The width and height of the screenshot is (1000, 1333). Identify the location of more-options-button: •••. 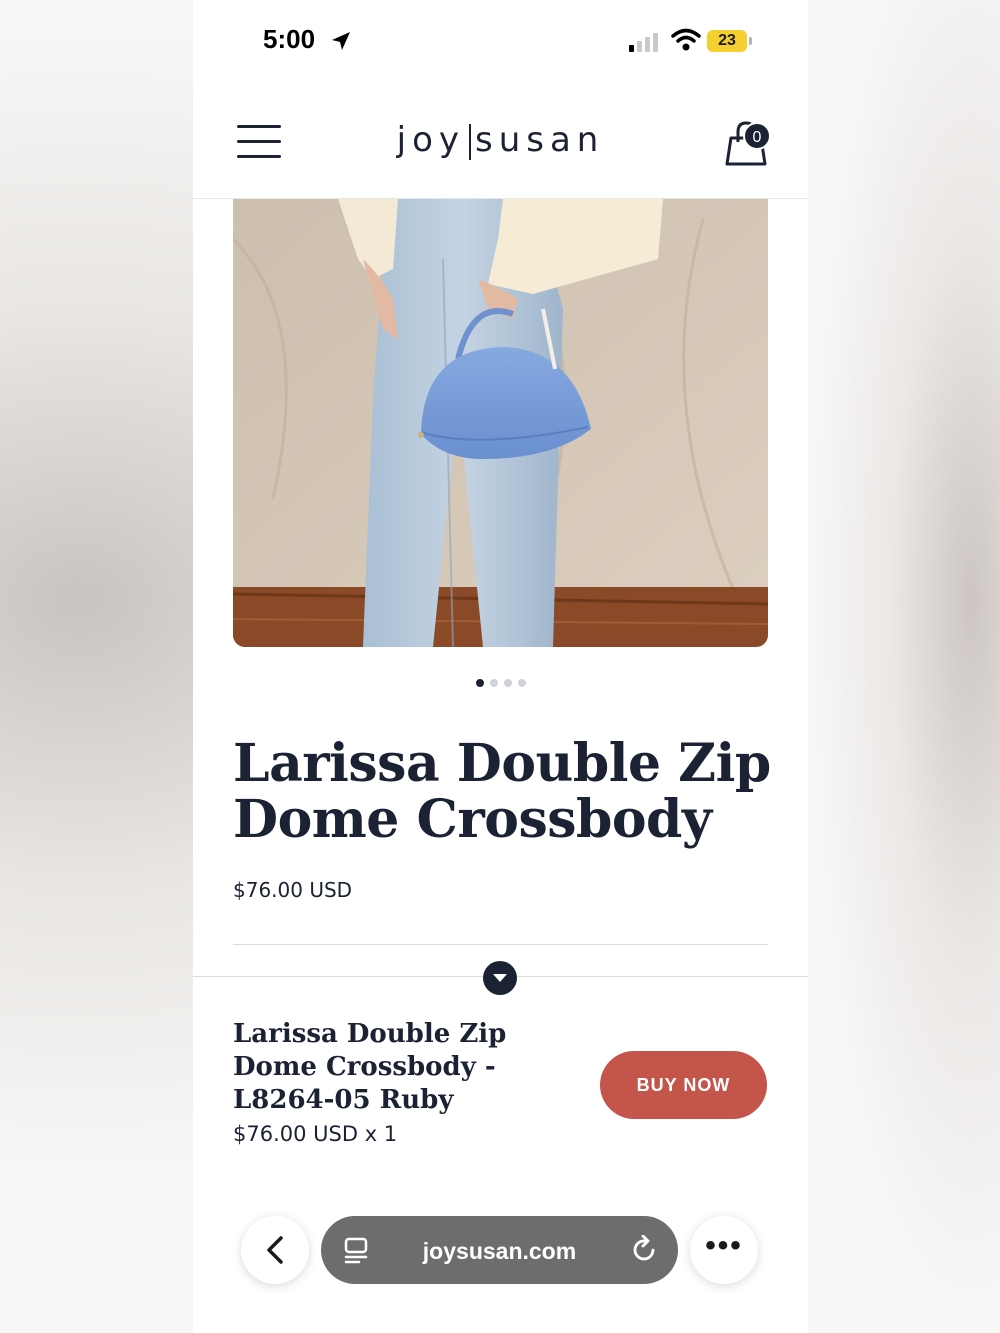
(724, 1250).